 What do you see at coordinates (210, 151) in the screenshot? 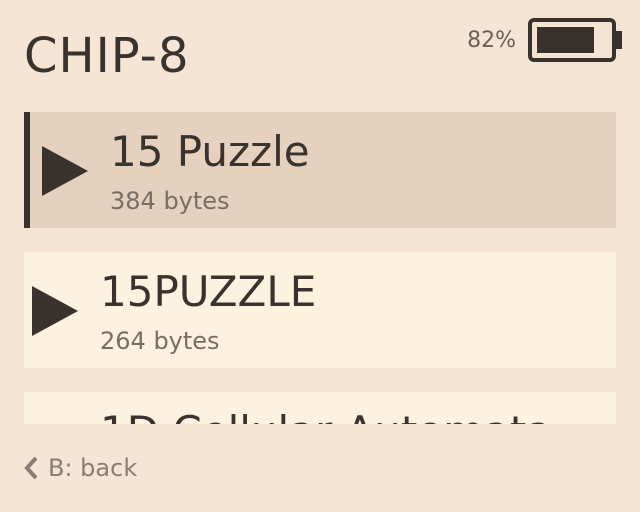
I see `rom-name: 15 Puzzle` at bounding box center [210, 151].